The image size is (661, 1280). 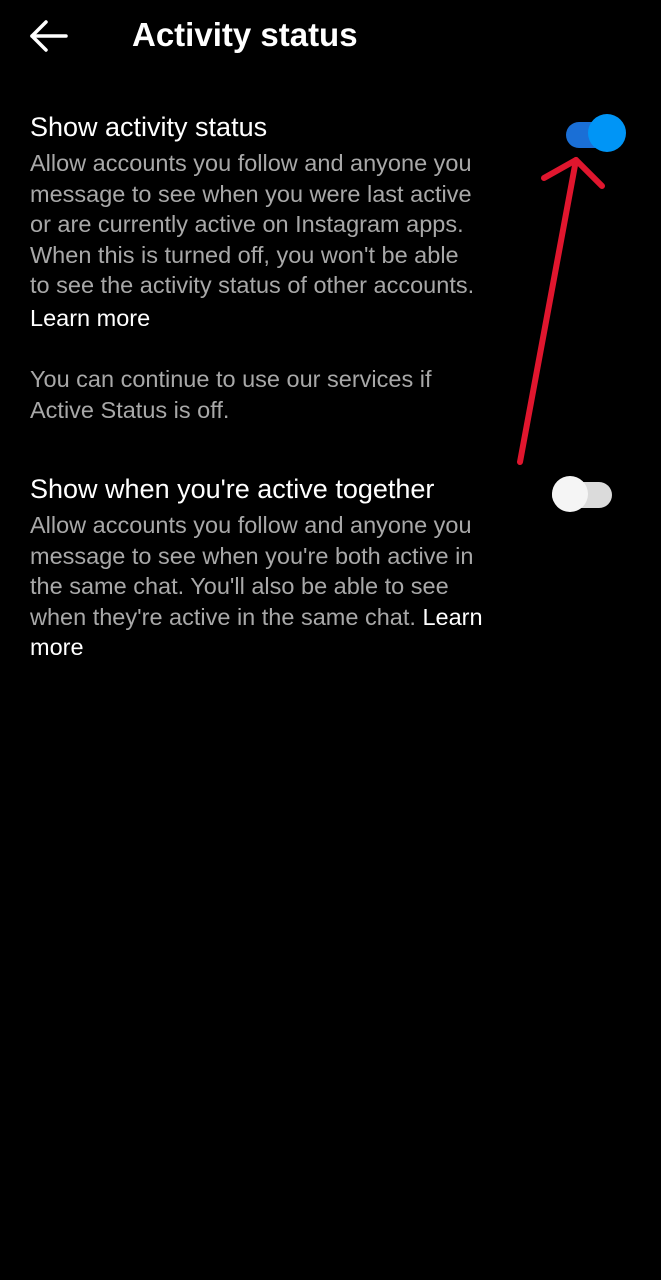 I want to click on activity-status-toggle, so click(x=596, y=133).